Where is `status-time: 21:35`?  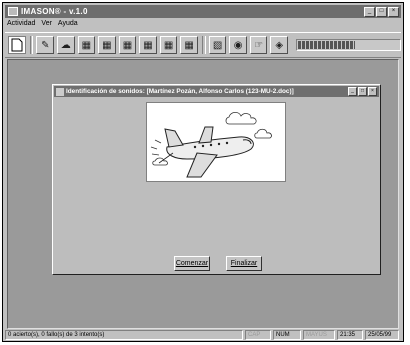 status-time: 21:35 is located at coordinates (350, 335).